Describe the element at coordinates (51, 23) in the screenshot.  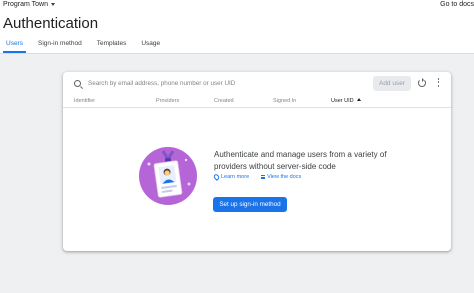
I see `page-title: Authentication` at that location.